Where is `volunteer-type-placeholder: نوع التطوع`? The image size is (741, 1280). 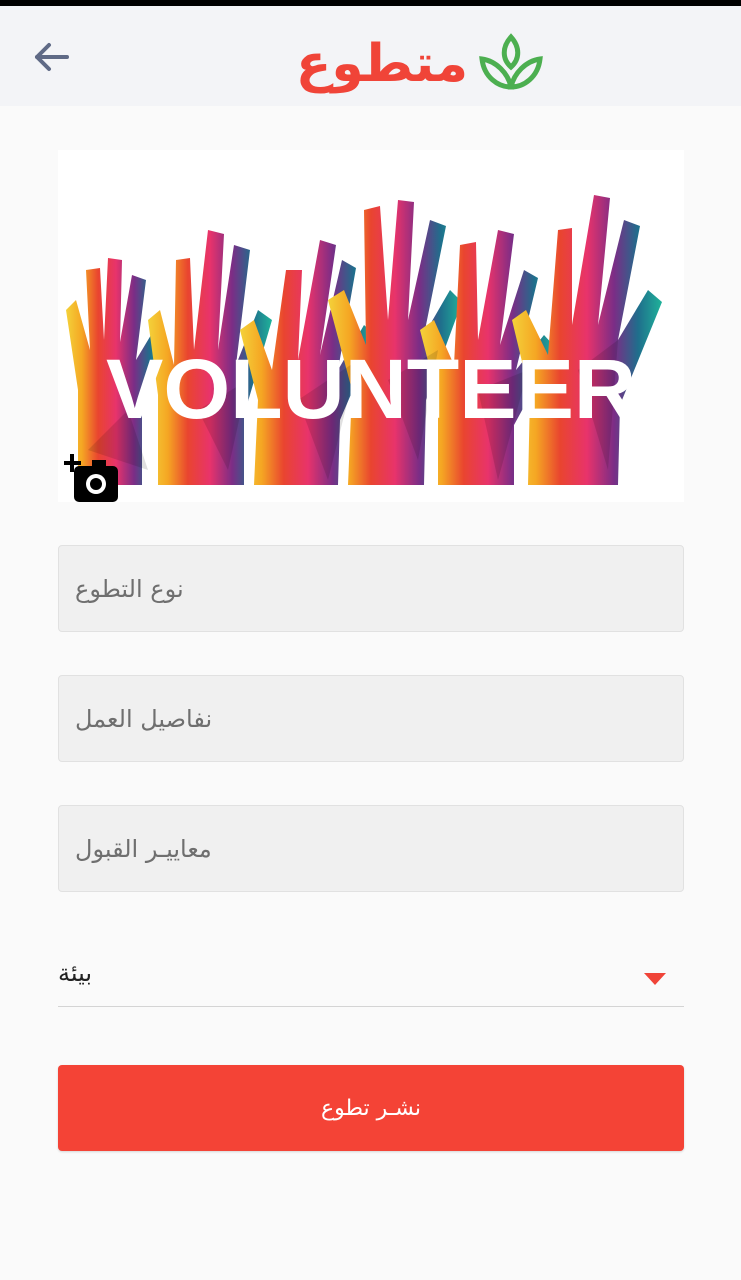
volunteer-type-placeholder: نوع التطوع is located at coordinates (129, 588).